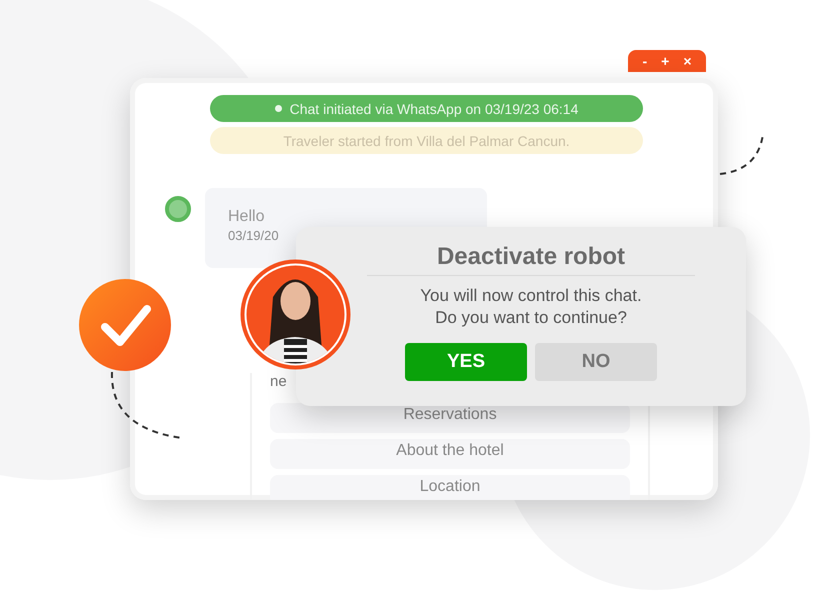 This screenshot has height=598, width=829. I want to click on system-notice: Chat initiated via WhatsApp on 03/19/23 06:14, so click(426, 108).